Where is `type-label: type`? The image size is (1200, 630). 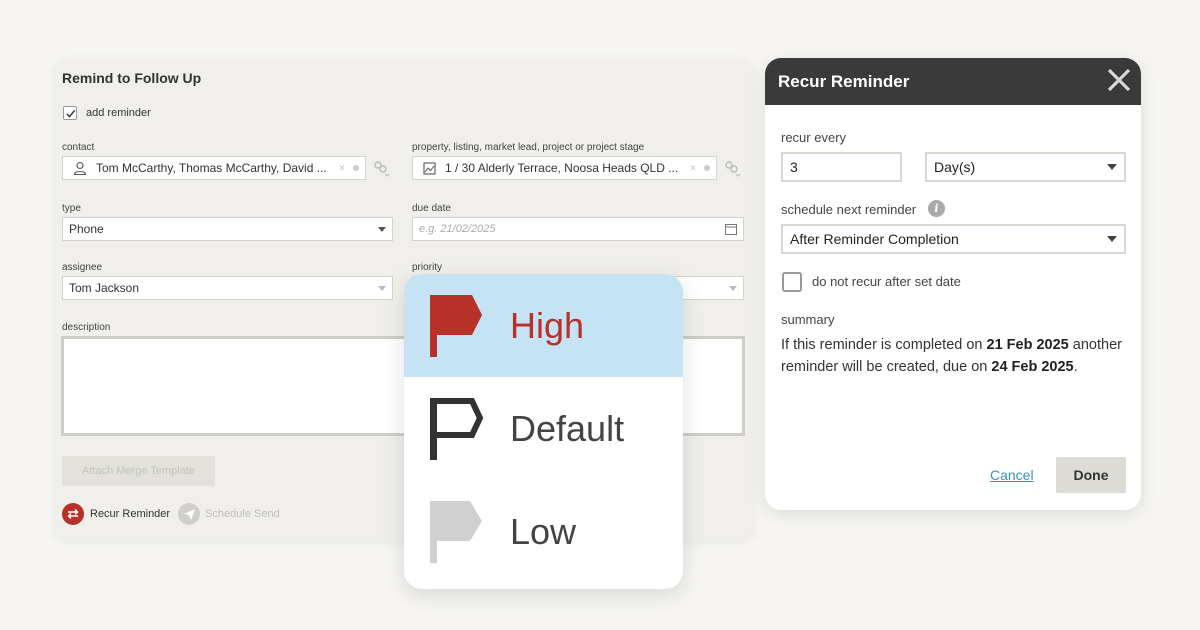 type-label: type is located at coordinates (71, 208).